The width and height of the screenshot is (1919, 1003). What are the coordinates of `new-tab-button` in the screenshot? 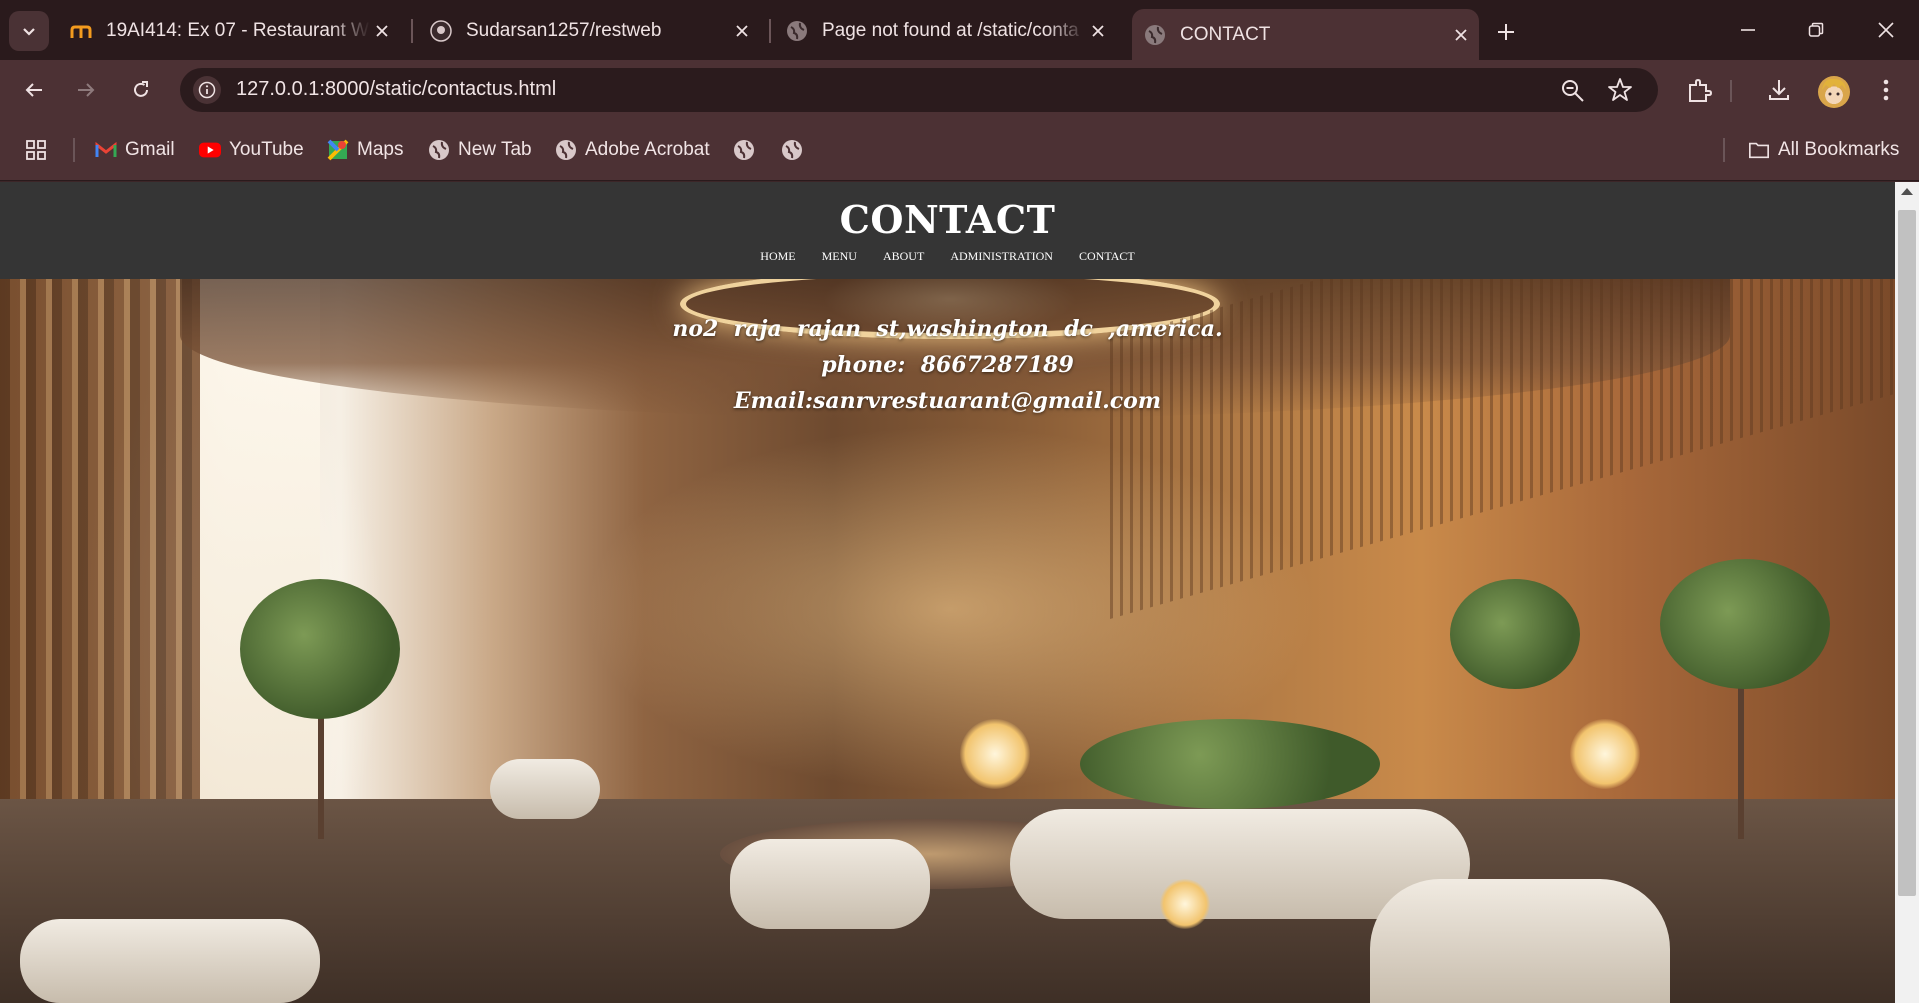 It's located at (1506, 32).